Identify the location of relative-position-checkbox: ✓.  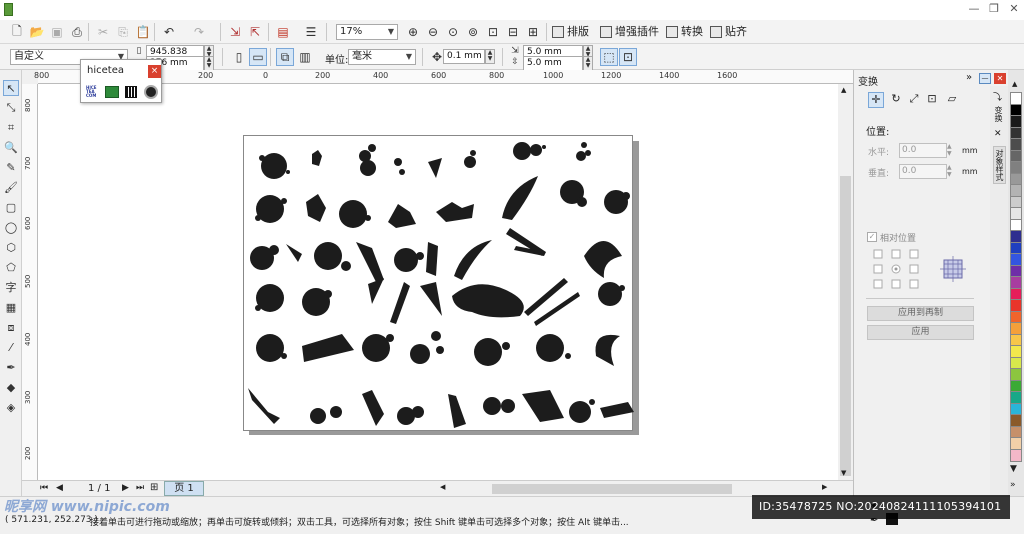
(872, 237).